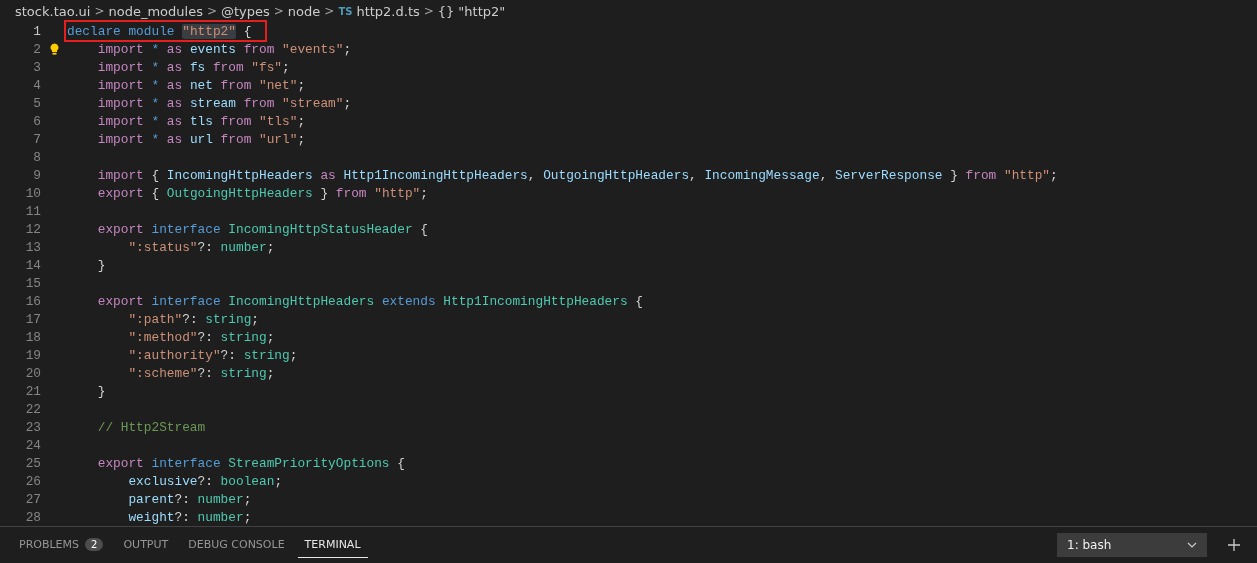  I want to click on panel-tab: OUTPUT, so click(146, 545).